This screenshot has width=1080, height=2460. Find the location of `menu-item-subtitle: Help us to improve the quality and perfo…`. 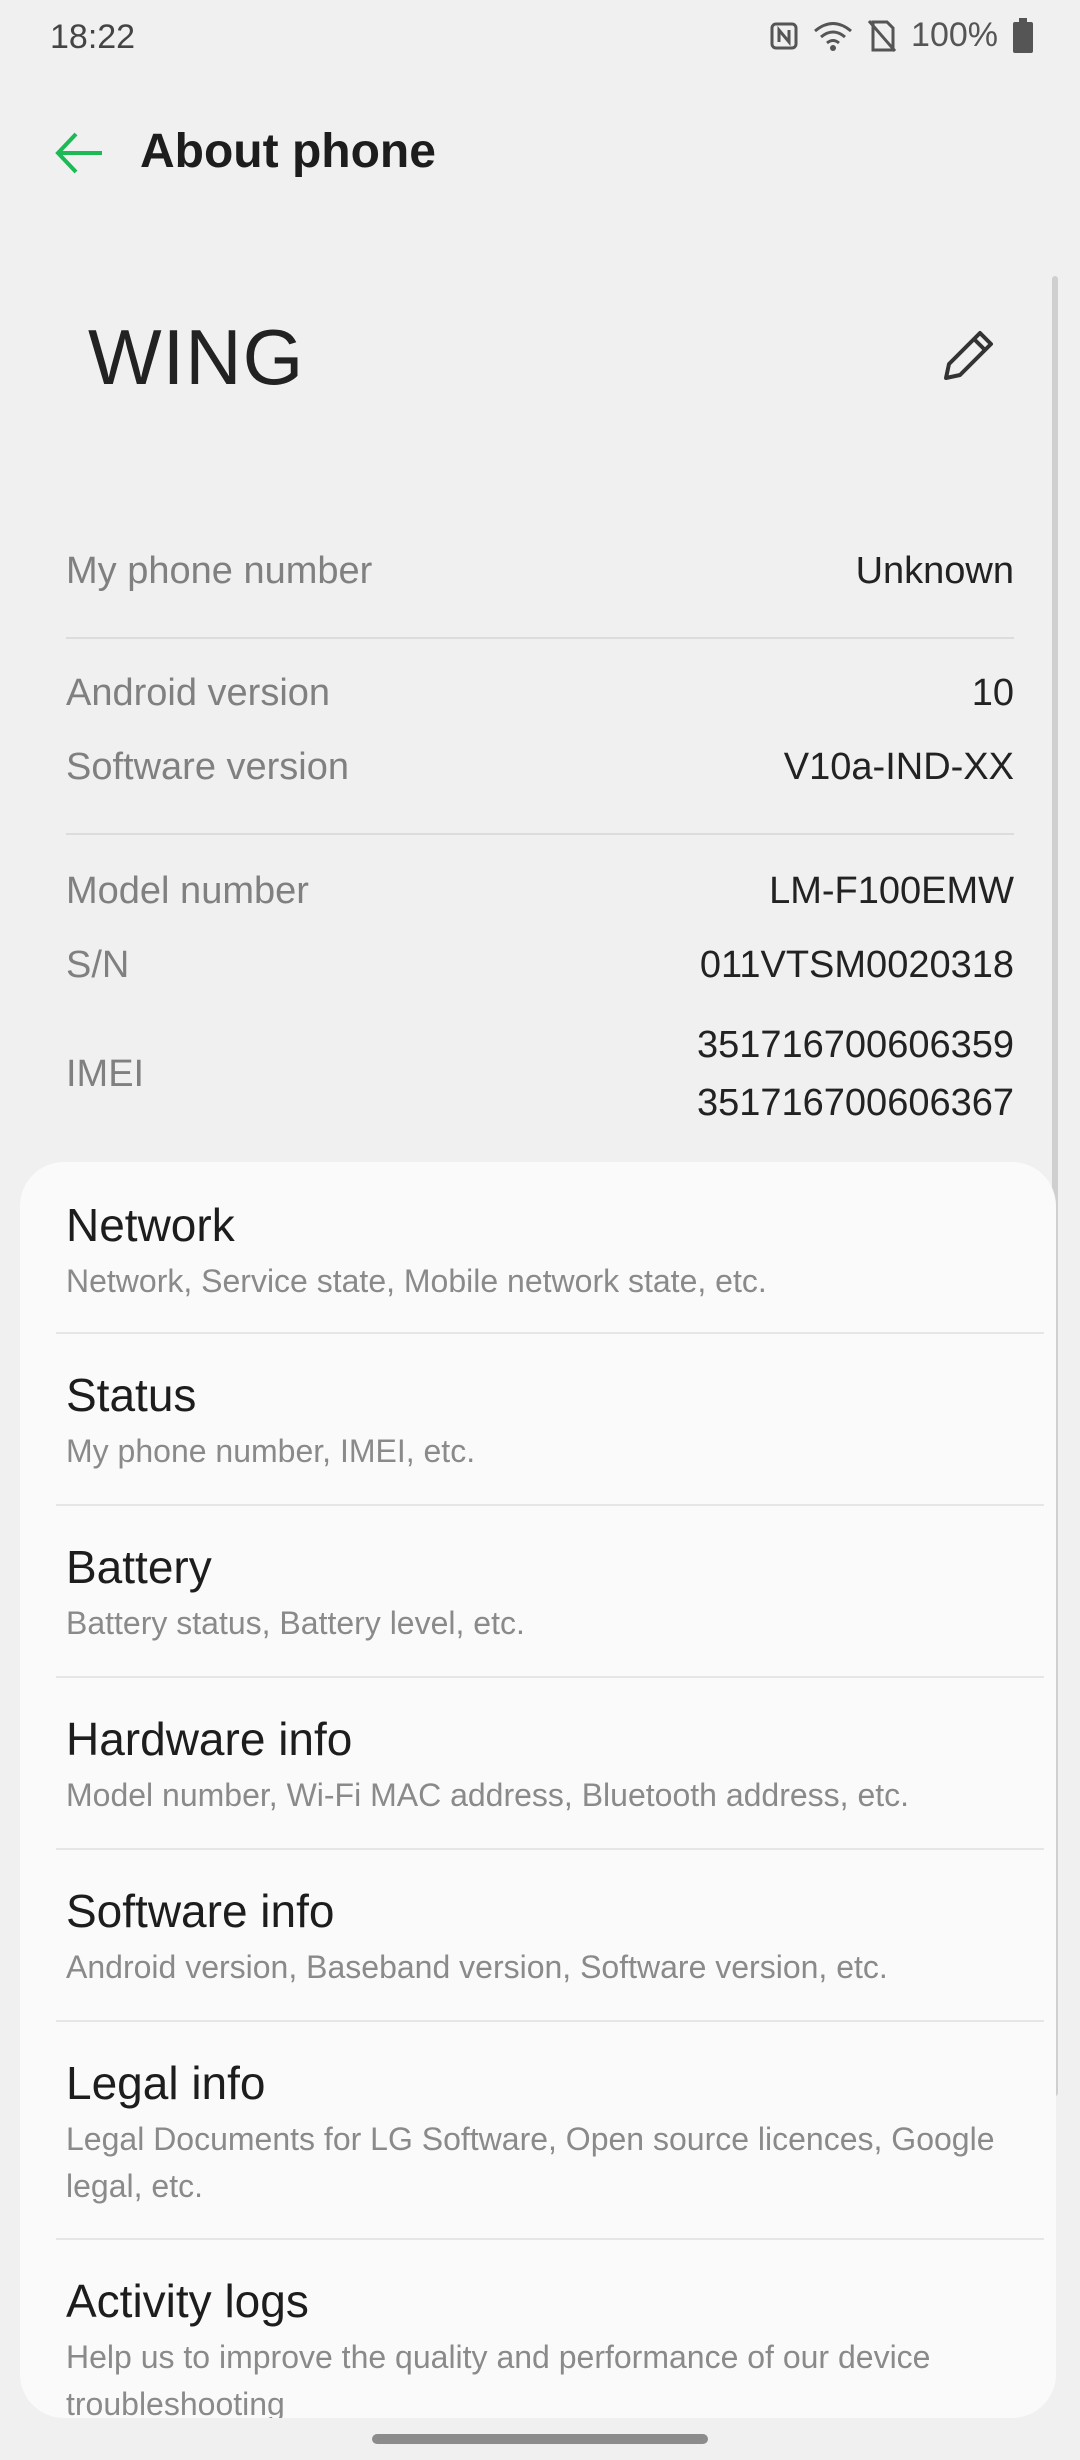

menu-item-subtitle: Help us to improve the quality and perfo… is located at coordinates (498, 2378).